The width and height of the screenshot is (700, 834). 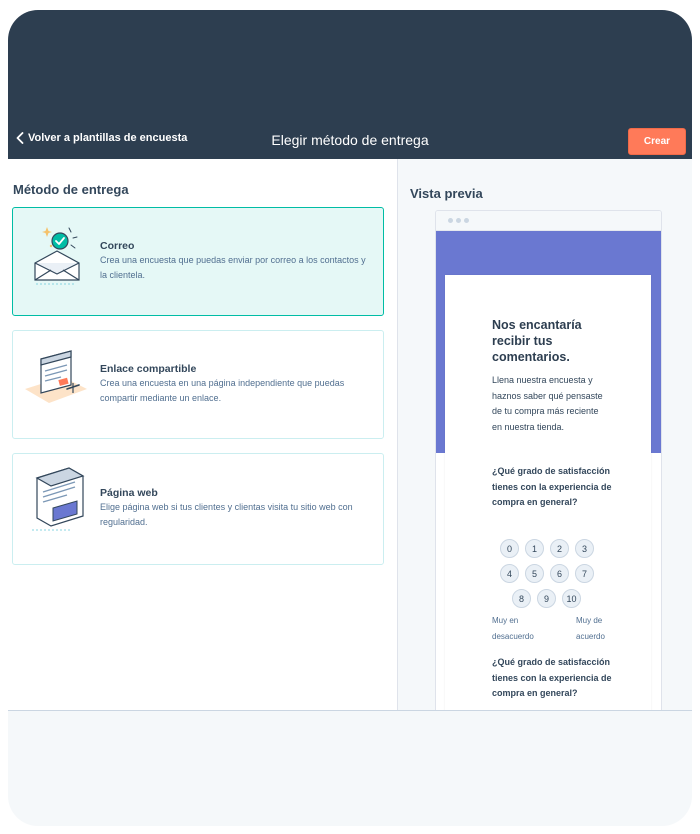 I want to click on chevron-left-icon, so click(x=20, y=138).